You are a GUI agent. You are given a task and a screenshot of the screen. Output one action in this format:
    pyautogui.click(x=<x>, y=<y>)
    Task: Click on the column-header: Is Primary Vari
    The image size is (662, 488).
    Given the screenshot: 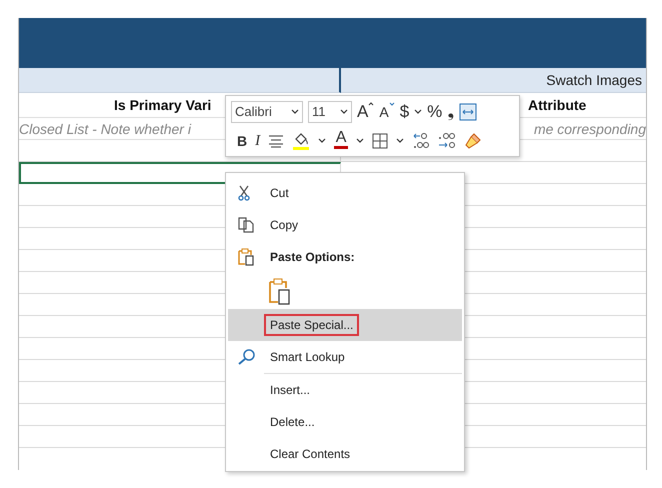 What is the action you would take?
    pyautogui.click(x=163, y=105)
    